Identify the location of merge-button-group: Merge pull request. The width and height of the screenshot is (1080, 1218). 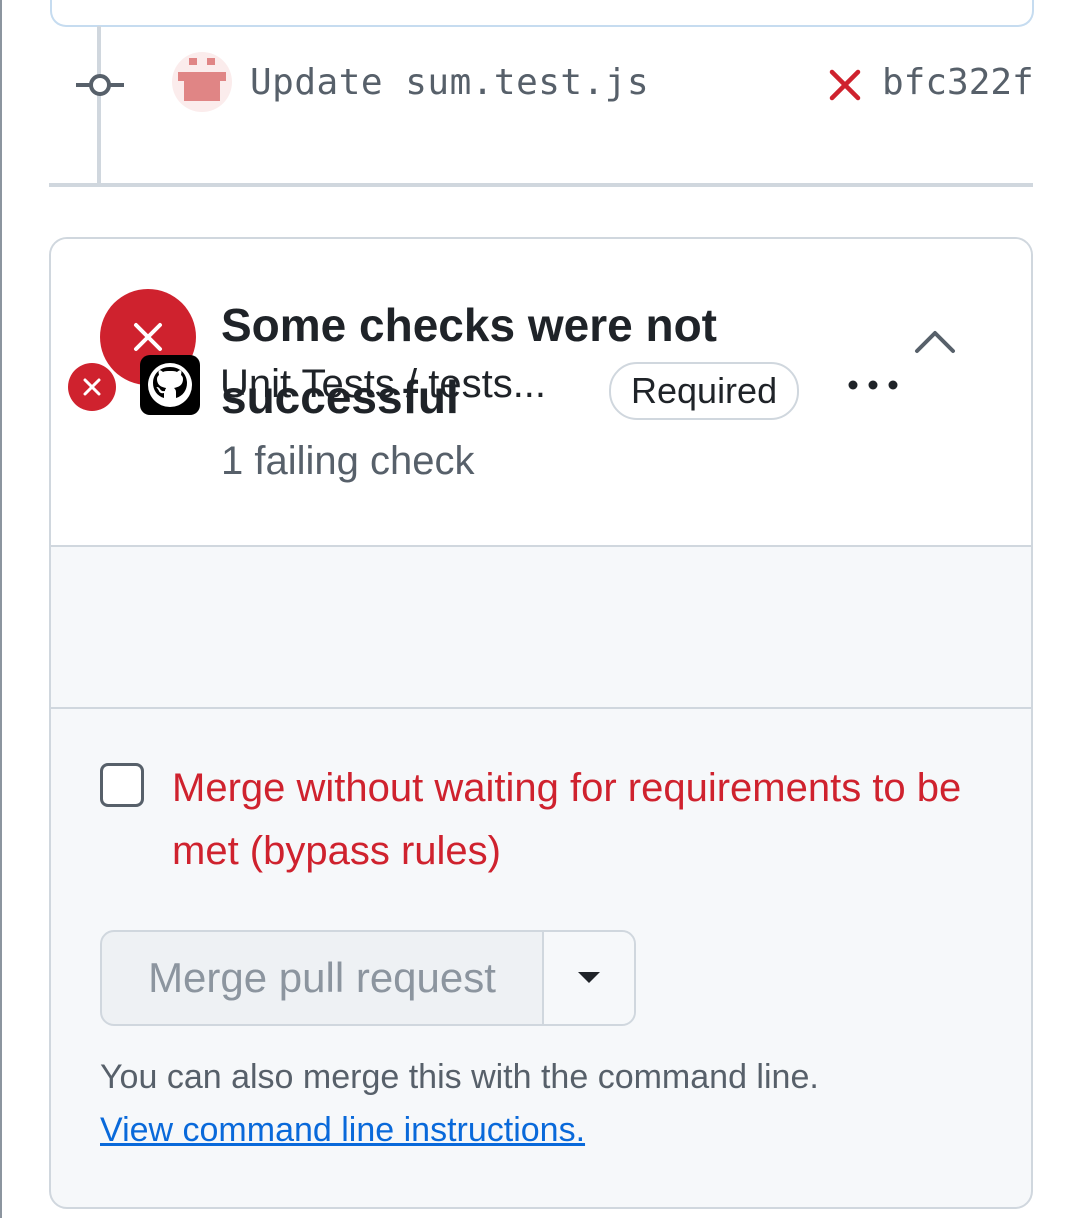
(368, 978).